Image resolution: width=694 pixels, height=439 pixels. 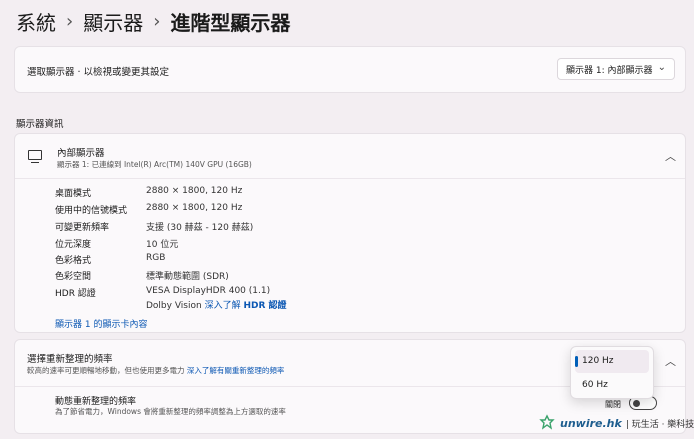 I want to click on watermark-brand: unwire.hk, so click(x=591, y=423).